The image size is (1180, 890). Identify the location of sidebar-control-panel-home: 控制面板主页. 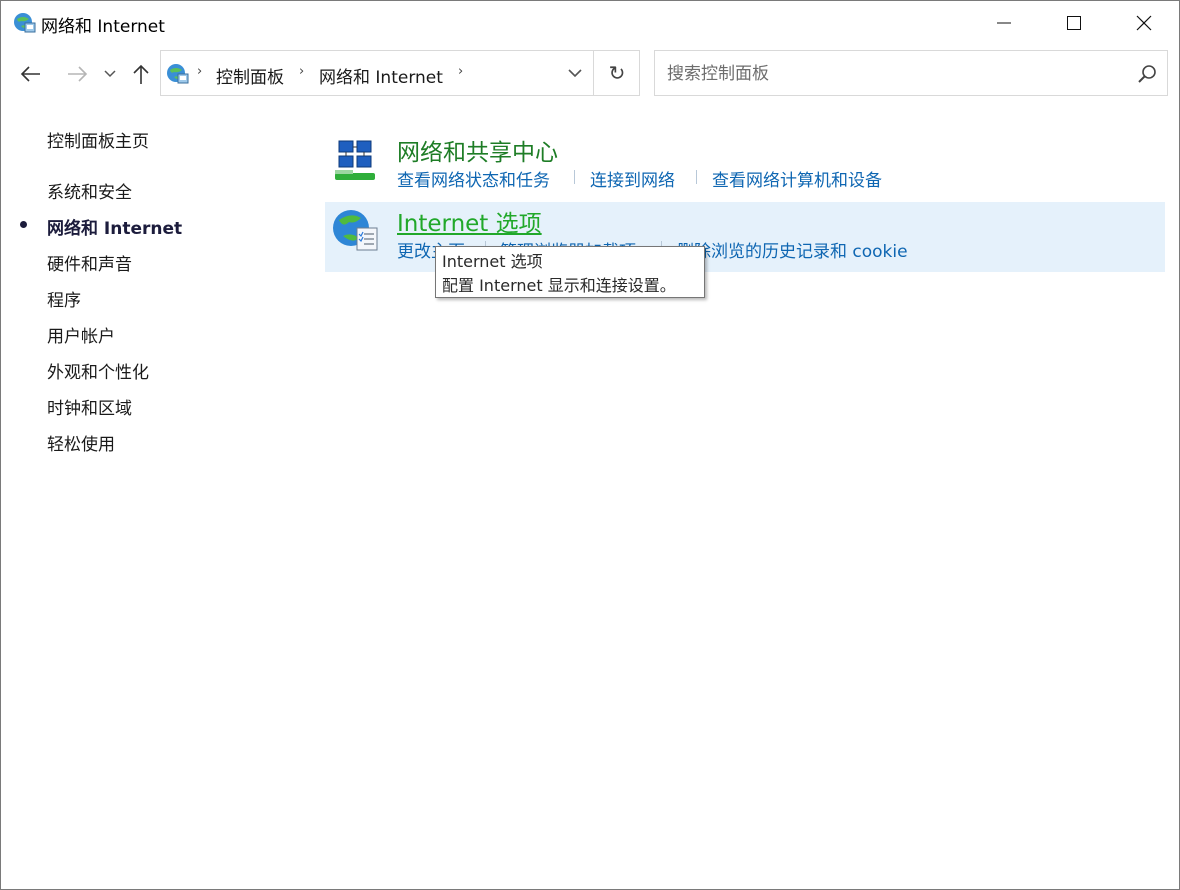
(98, 139).